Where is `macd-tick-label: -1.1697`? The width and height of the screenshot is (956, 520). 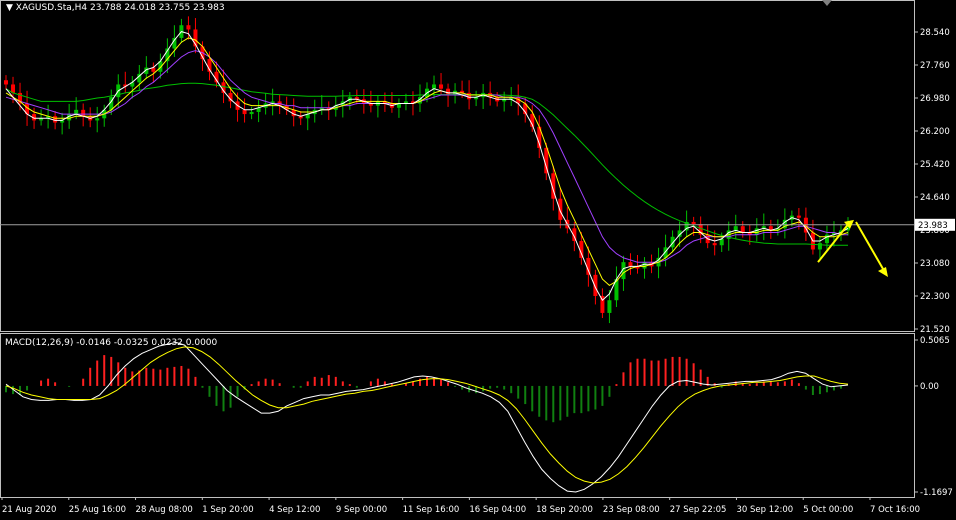 macd-tick-label: -1.1697 is located at coordinates (936, 493).